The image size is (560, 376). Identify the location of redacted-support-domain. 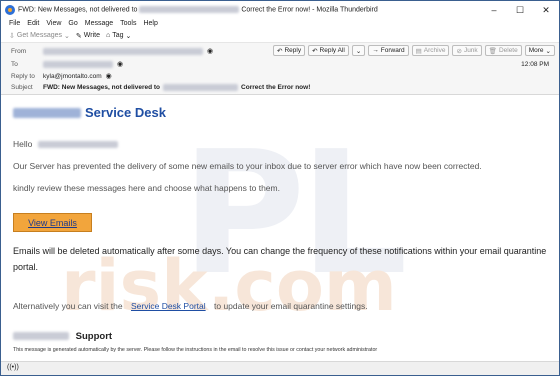
(41, 336).